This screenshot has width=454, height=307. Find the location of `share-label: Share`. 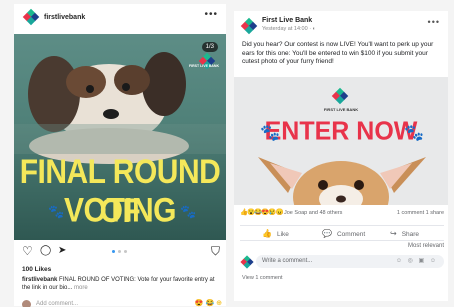

share-label: Share is located at coordinates (410, 234).